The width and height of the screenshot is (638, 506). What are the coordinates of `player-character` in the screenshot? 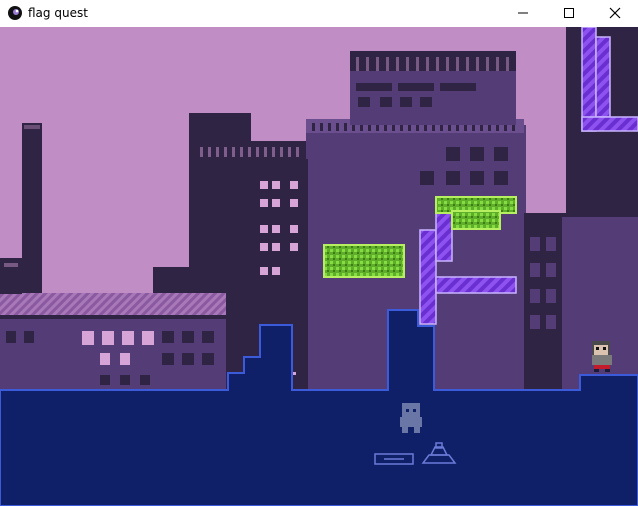 It's located at (602, 356).